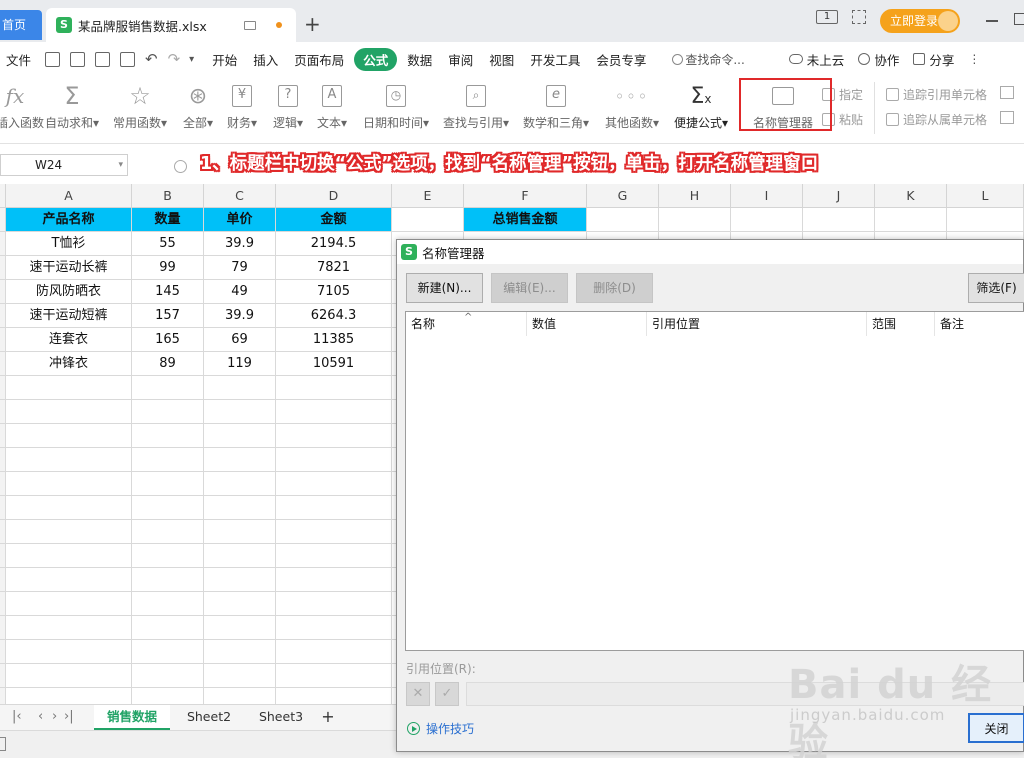 This screenshot has width=1024, height=758. What do you see at coordinates (418, 694) in the screenshot?
I see `cancel-ref-icon: ✕` at bounding box center [418, 694].